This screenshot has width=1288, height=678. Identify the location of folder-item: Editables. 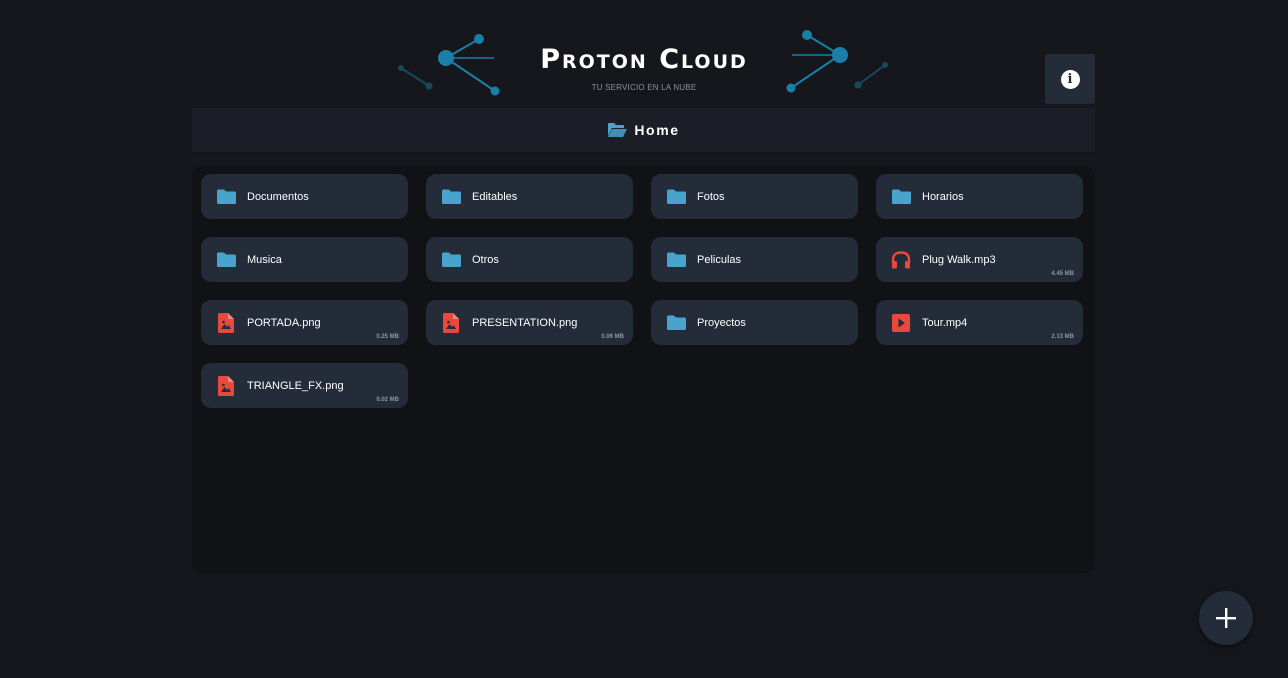
(529, 196).